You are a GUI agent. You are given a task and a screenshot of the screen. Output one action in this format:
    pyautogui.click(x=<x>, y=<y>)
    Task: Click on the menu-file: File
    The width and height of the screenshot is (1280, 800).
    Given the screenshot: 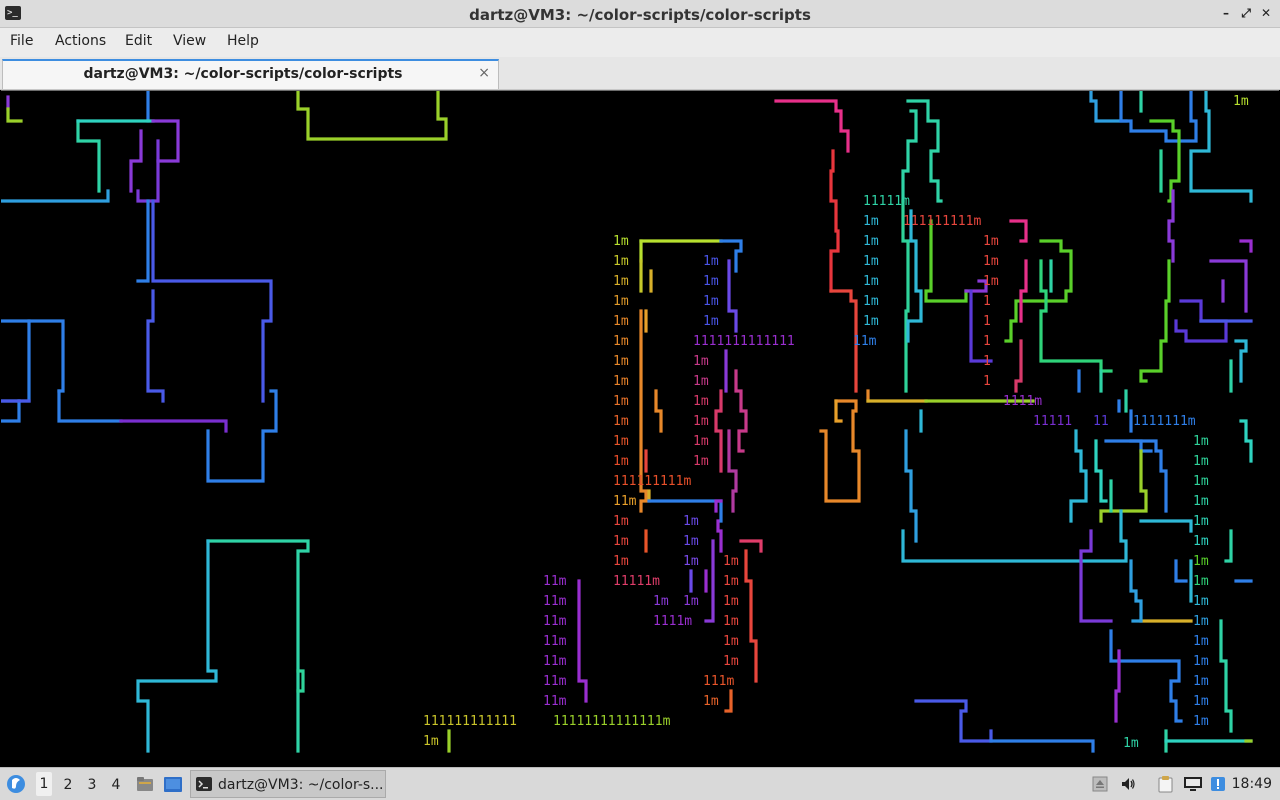 What is the action you would take?
    pyautogui.click(x=21, y=41)
    